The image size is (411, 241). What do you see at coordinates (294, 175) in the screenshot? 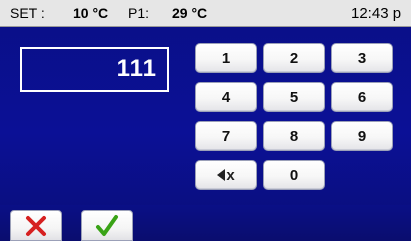
I see `key-0: 0` at bounding box center [294, 175].